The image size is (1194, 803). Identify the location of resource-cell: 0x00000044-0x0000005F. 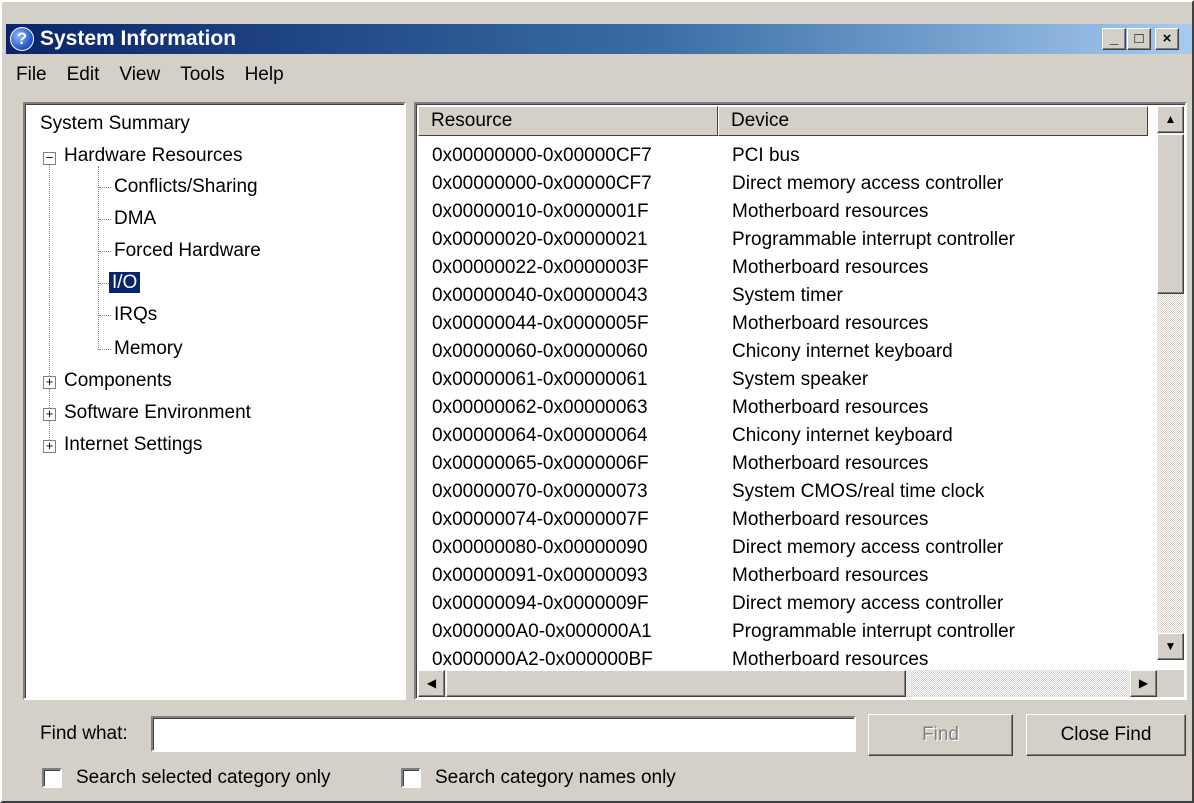
(540, 323).